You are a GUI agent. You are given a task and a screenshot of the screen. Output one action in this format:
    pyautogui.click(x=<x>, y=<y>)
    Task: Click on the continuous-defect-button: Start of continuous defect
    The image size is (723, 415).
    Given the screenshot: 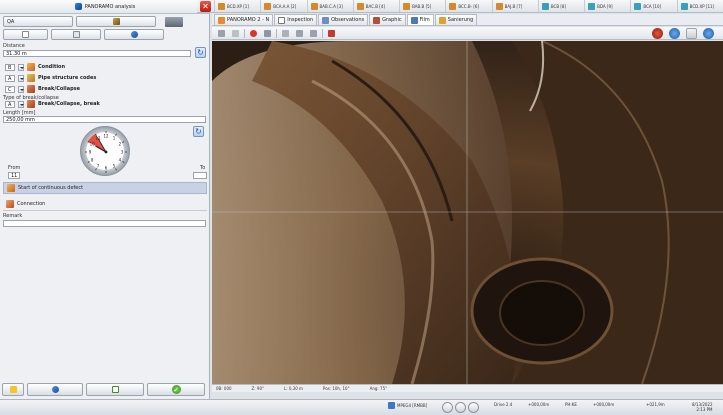 What is the action you would take?
    pyautogui.click(x=105, y=188)
    